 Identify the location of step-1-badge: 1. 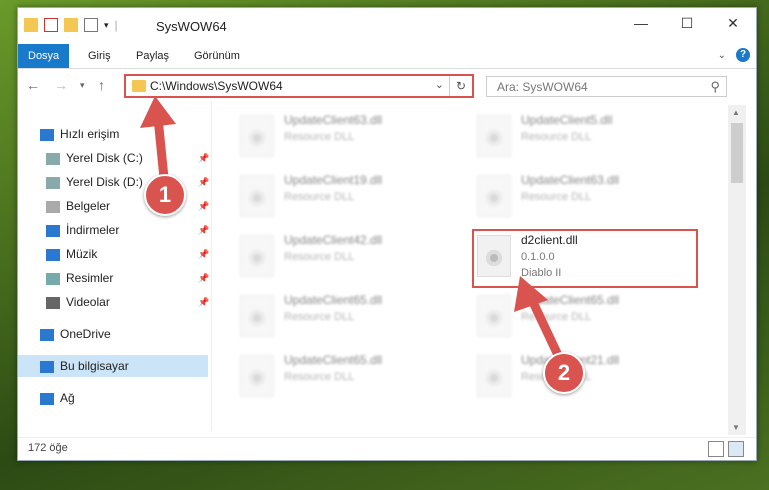
(165, 195).